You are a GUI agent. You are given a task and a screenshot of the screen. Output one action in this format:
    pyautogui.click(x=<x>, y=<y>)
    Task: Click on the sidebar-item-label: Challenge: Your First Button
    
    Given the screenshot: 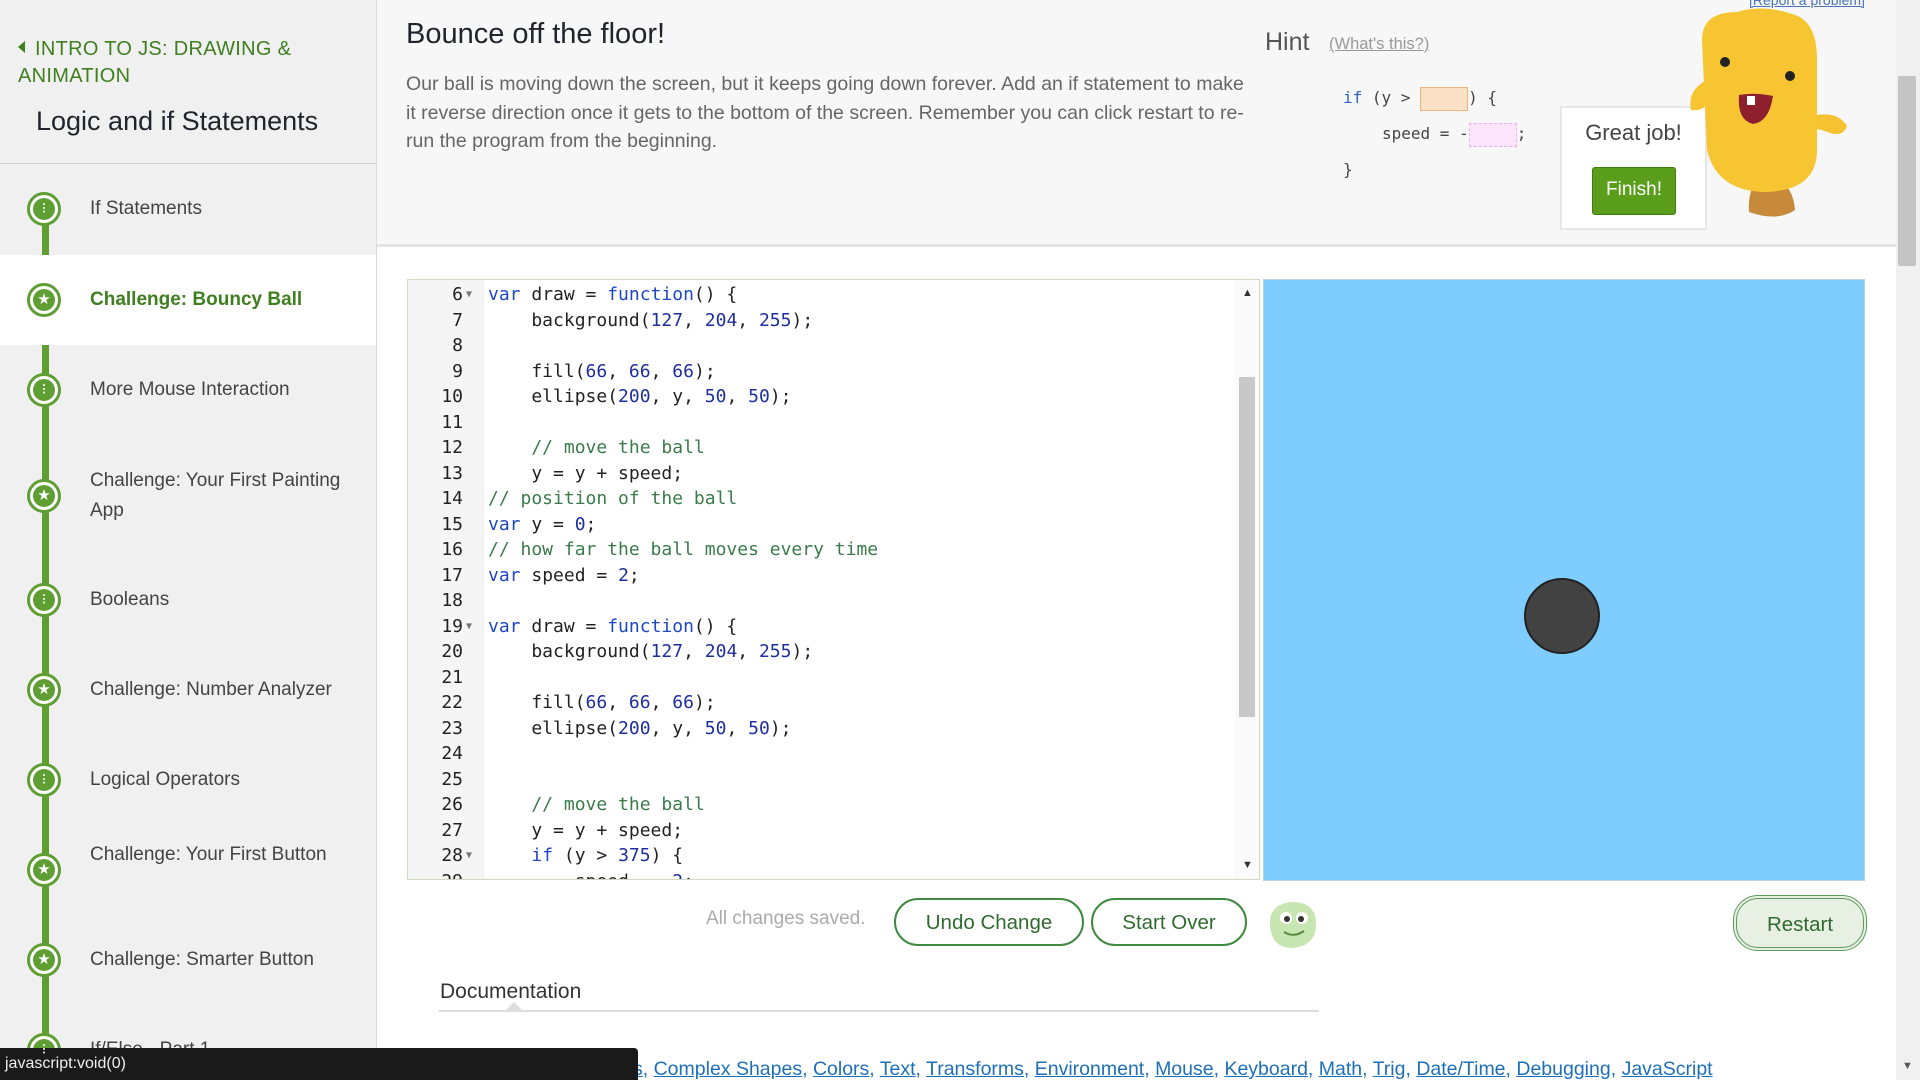 What is the action you would take?
    pyautogui.click(x=208, y=854)
    